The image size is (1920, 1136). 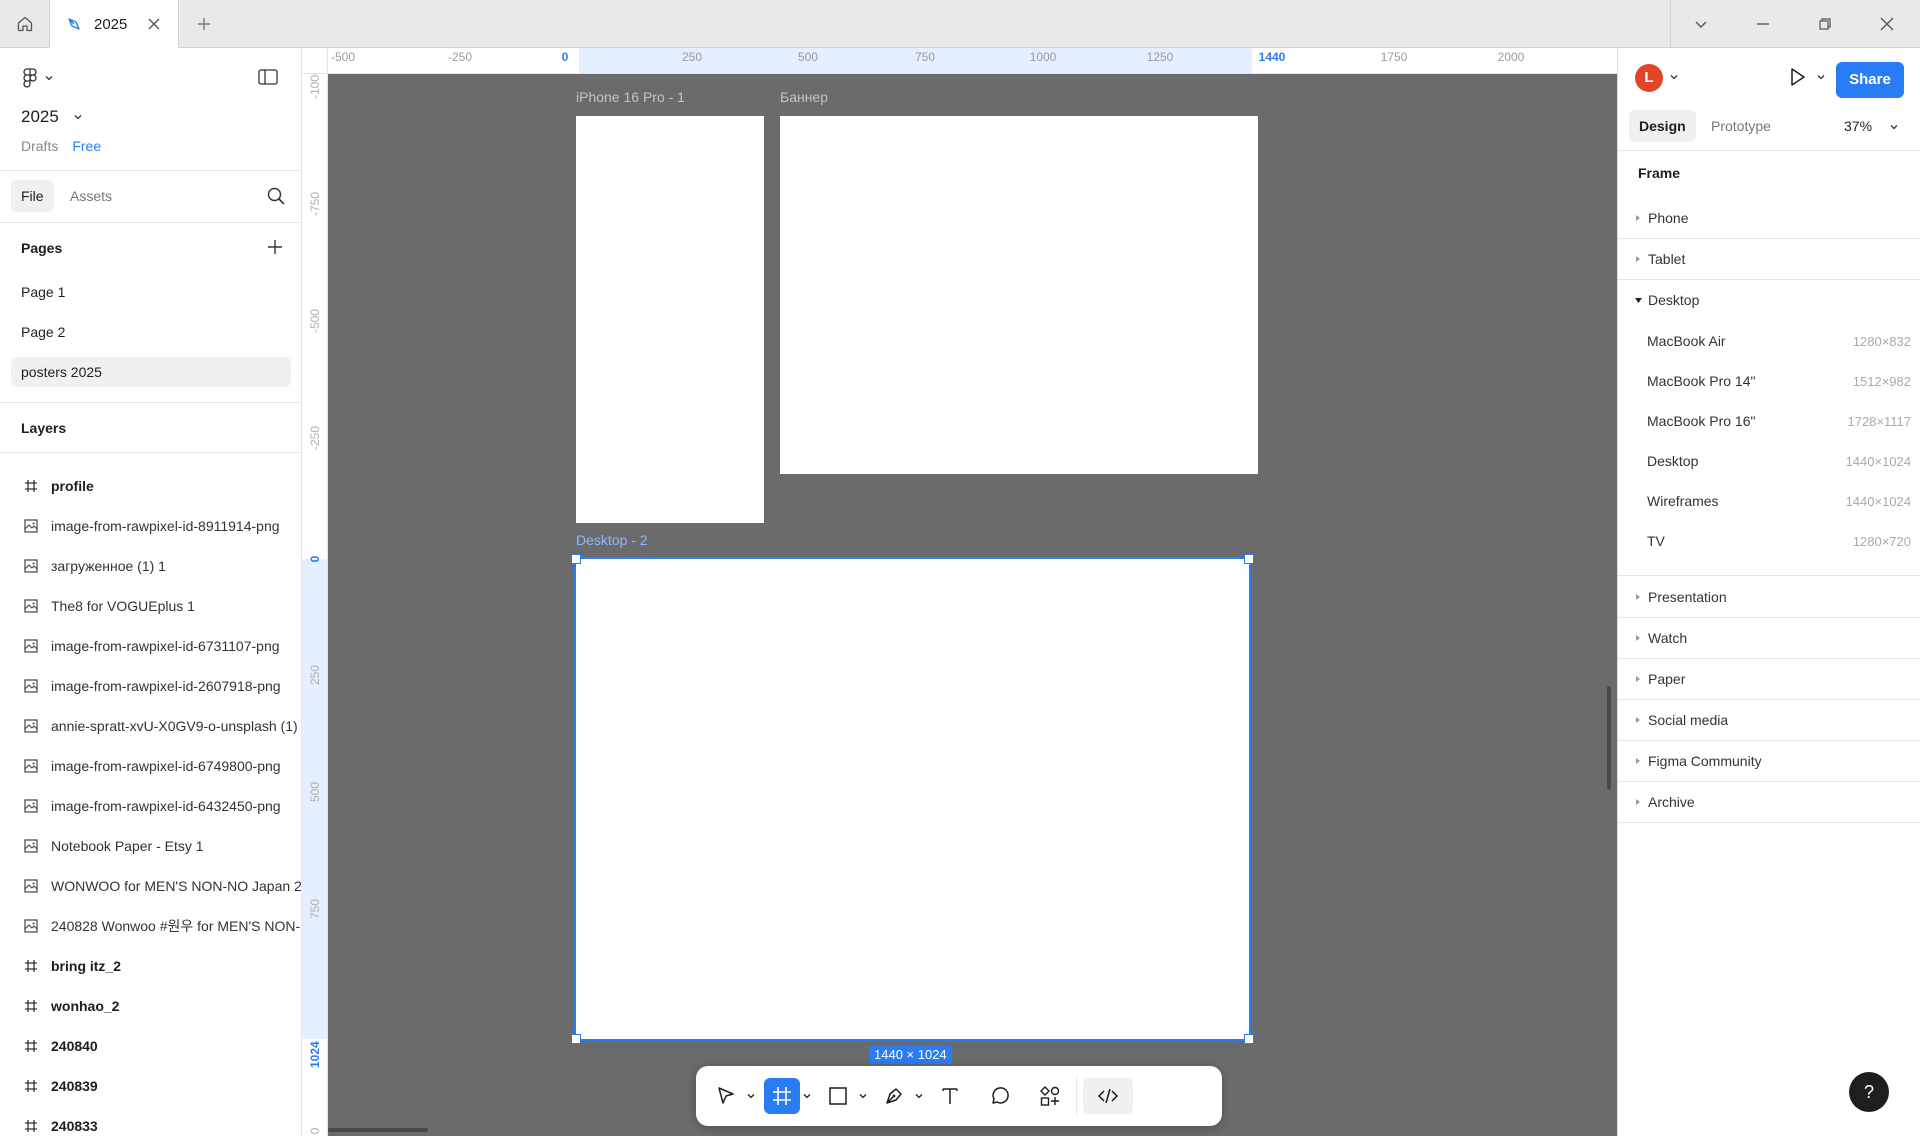 I want to click on pen-tool, so click(x=894, y=1096).